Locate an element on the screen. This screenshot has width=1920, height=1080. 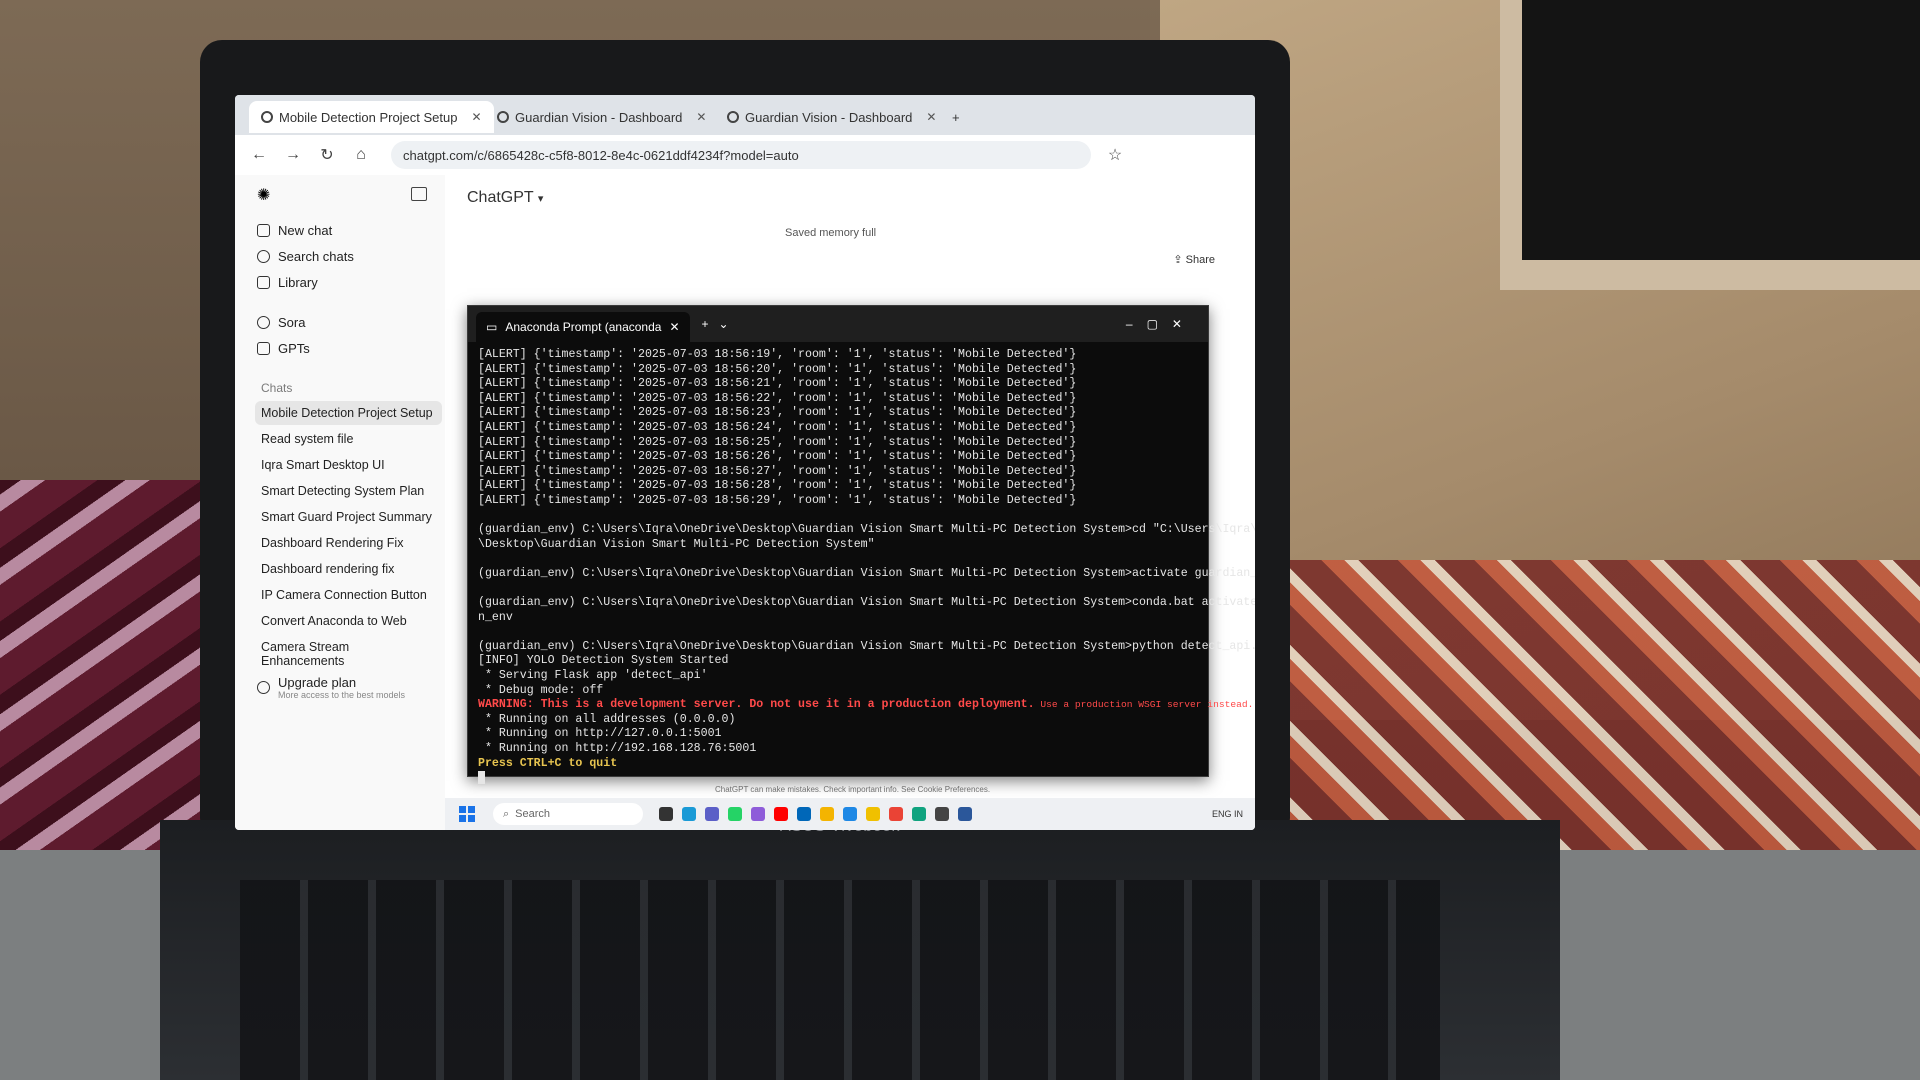
new-chat-button: New chat is located at coordinates (294, 230).